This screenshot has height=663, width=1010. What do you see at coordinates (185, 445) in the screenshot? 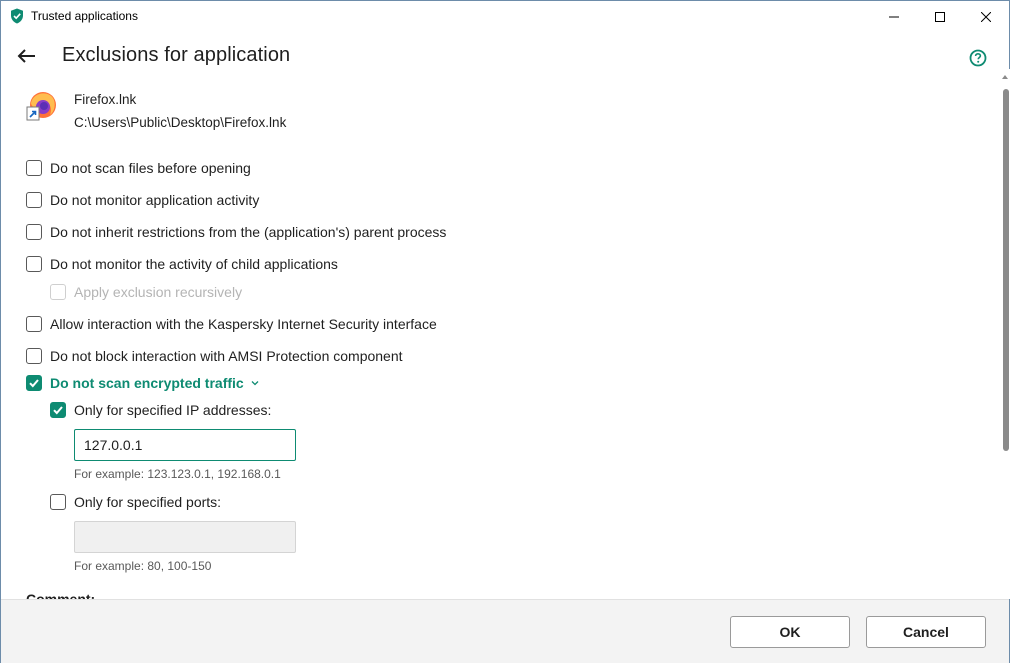
I see `ip-addresses-input: 127.0.0.1` at bounding box center [185, 445].